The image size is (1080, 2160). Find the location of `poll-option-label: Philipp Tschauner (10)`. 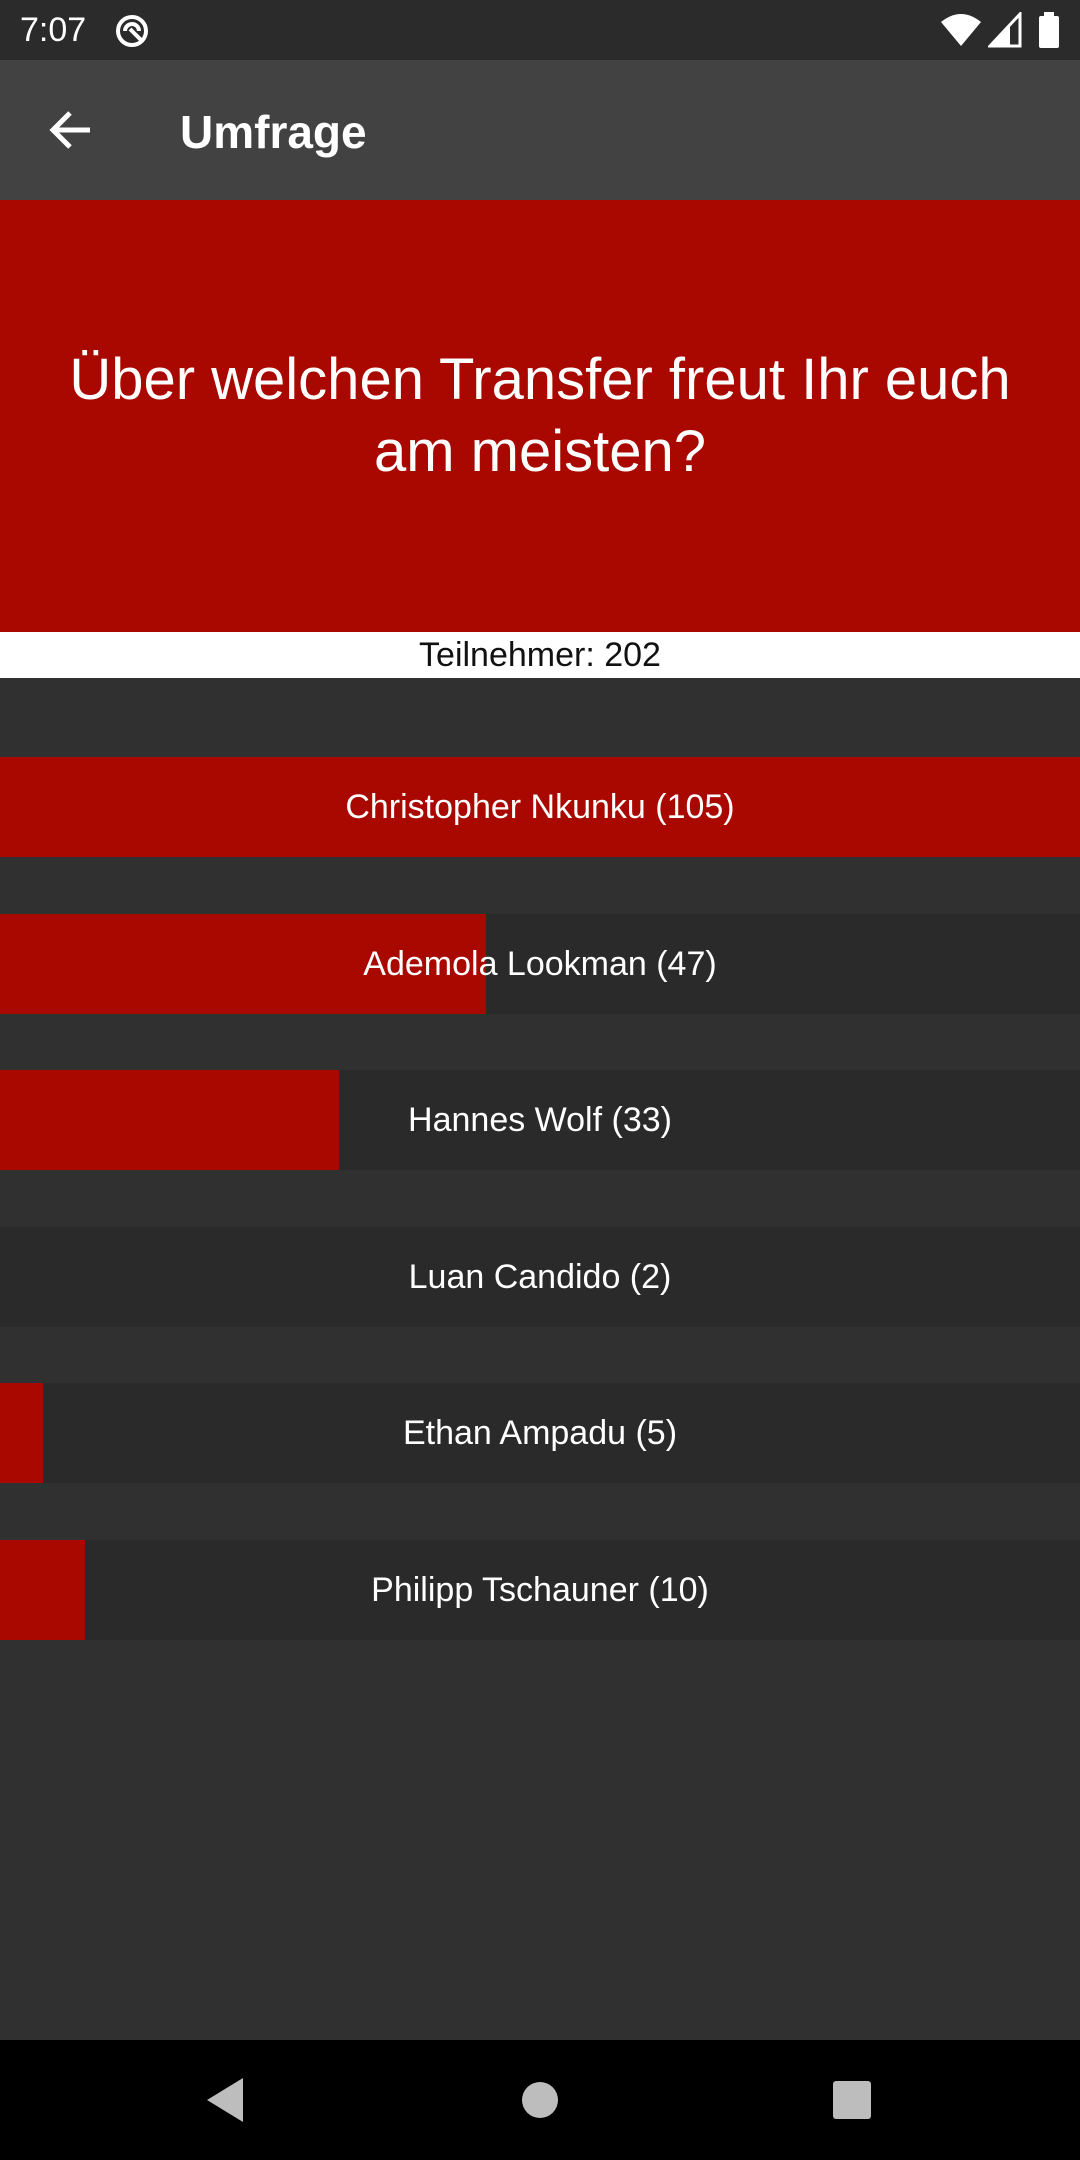

poll-option-label: Philipp Tschauner (10) is located at coordinates (540, 1589).